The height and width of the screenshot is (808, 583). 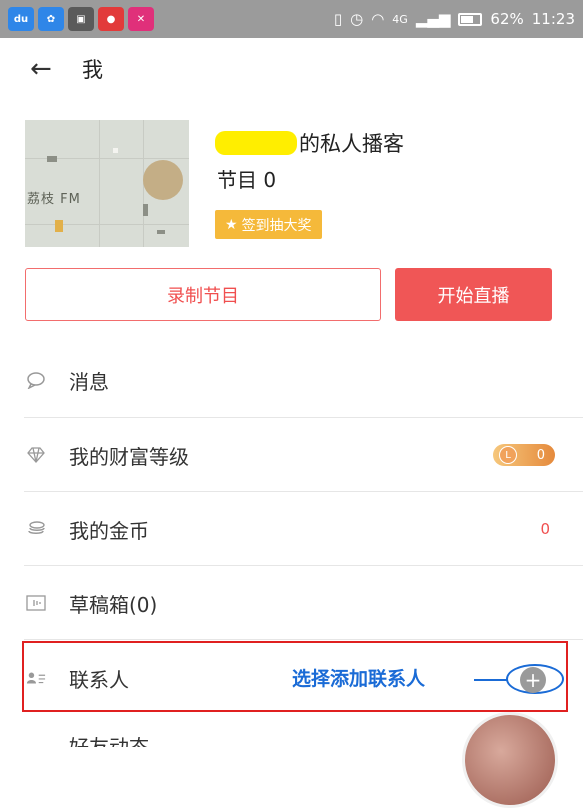 I want to click on add-contact-button: +, so click(x=533, y=680).